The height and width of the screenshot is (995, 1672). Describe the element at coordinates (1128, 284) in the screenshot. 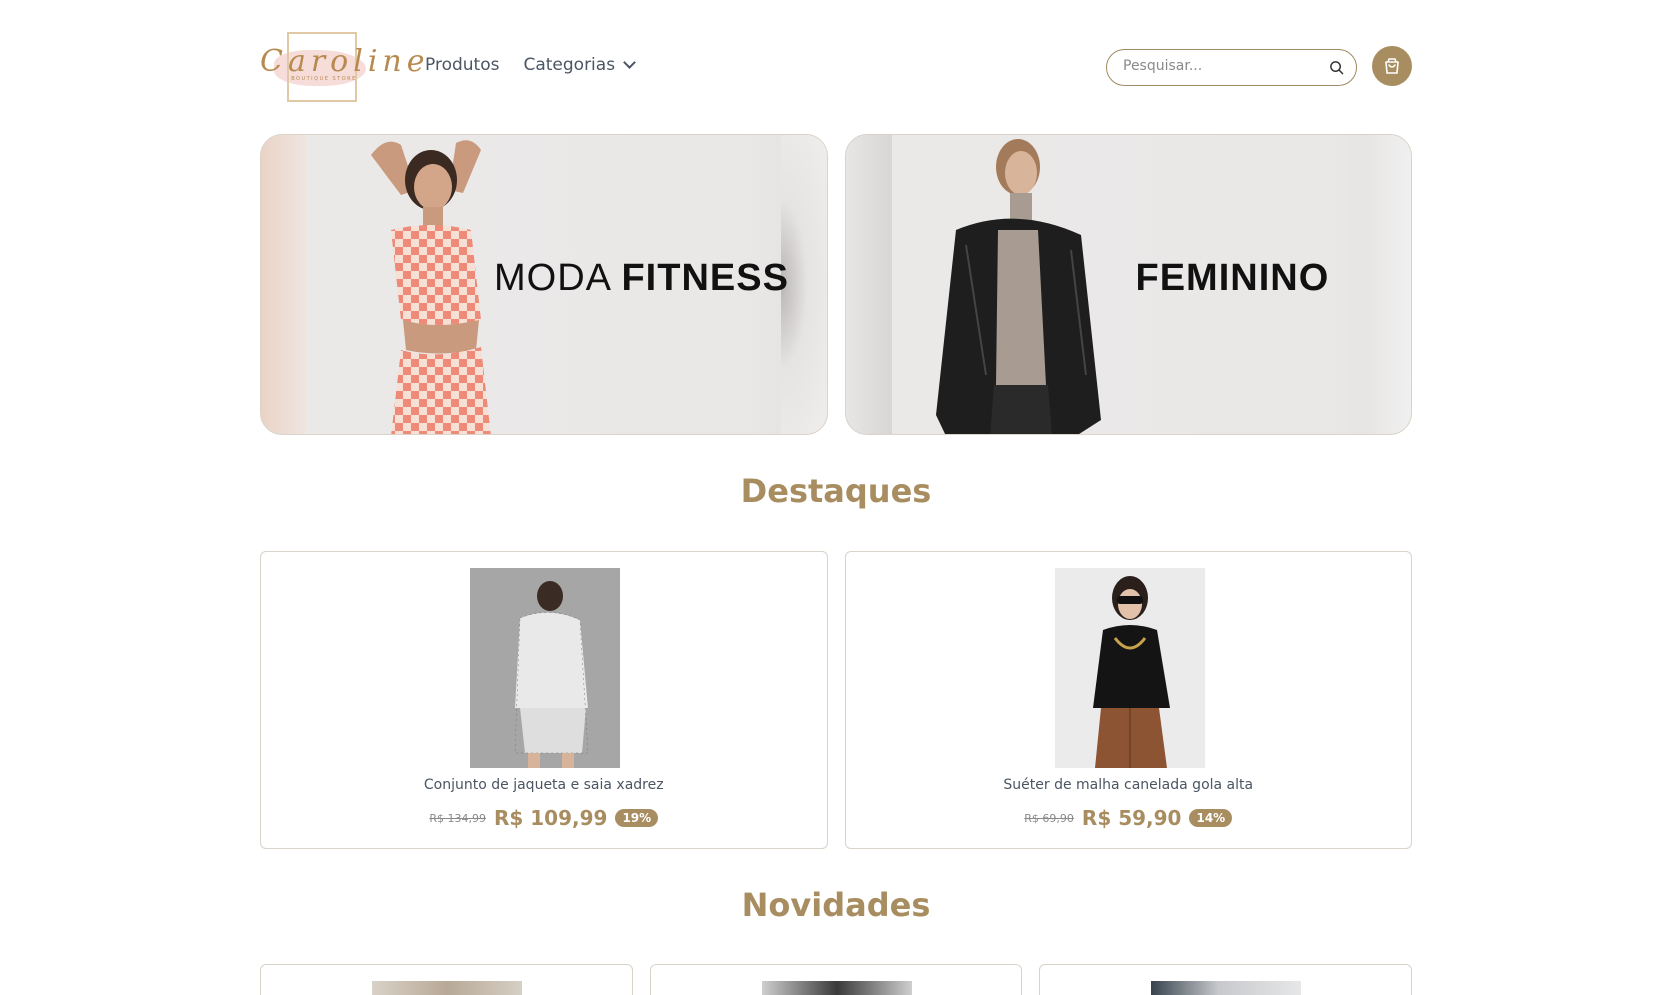

I see `banner-feminino: FEMININO` at that location.